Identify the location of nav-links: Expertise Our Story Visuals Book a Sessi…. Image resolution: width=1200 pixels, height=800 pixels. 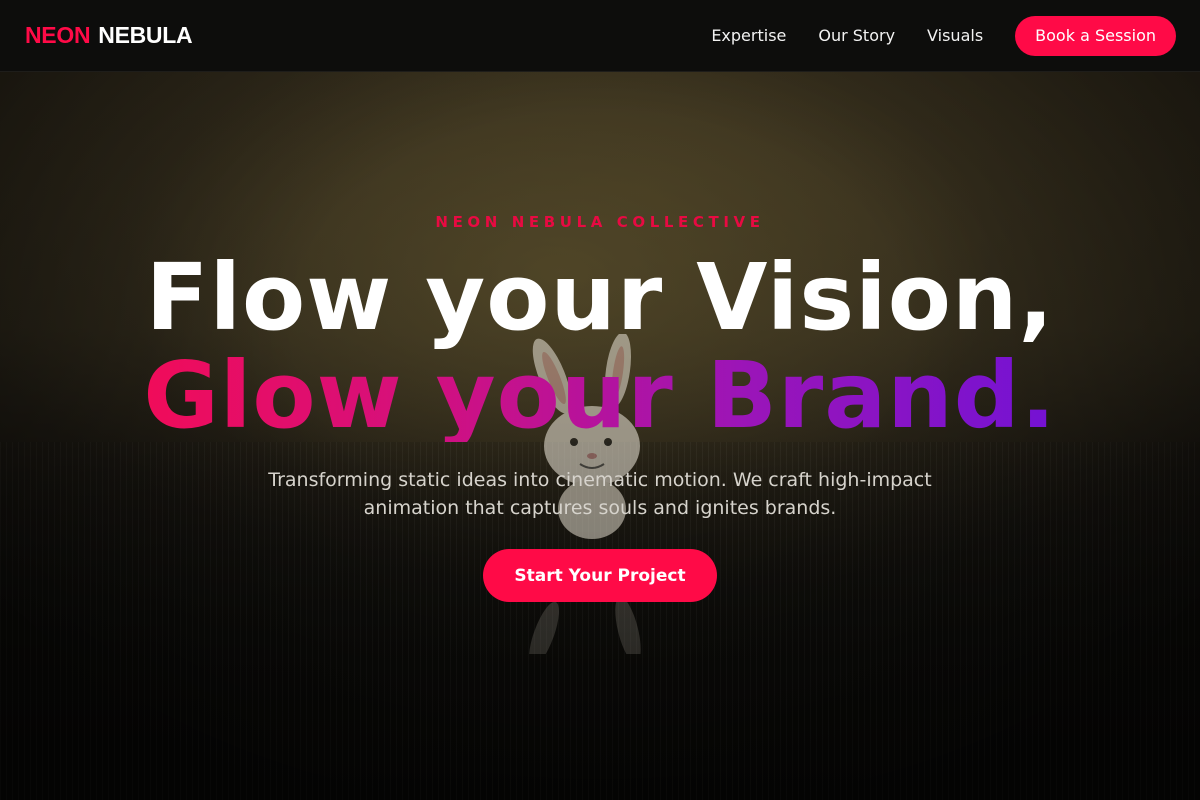
(943, 35).